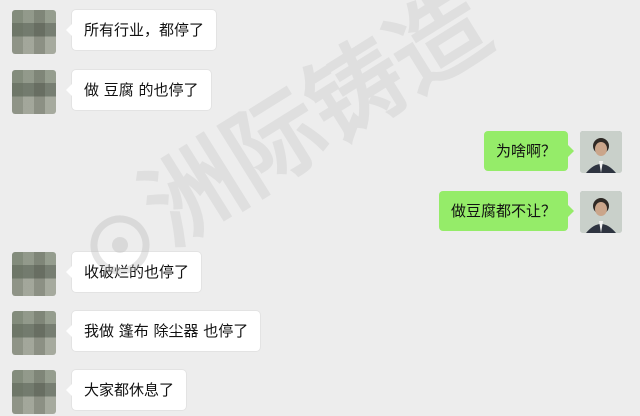  What do you see at coordinates (129, 390) in the screenshot?
I see `message-text: 大家都休息了` at bounding box center [129, 390].